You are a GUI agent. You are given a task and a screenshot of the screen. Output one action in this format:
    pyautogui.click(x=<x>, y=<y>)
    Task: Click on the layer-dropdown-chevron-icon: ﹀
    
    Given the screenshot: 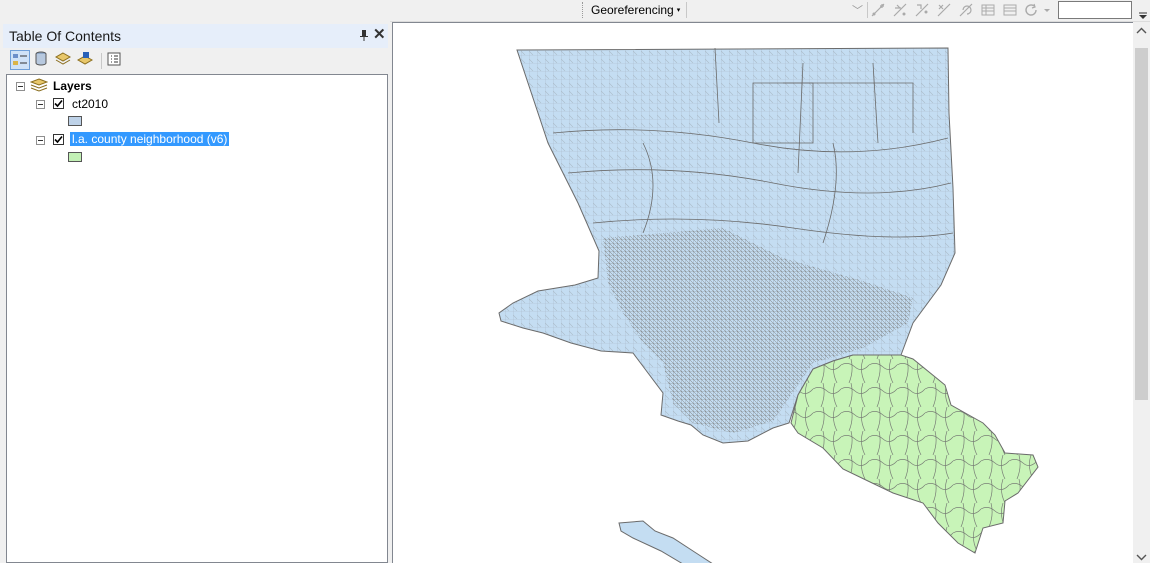 What is the action you would take?
    pyautogui.click(x=857, y=10)
    